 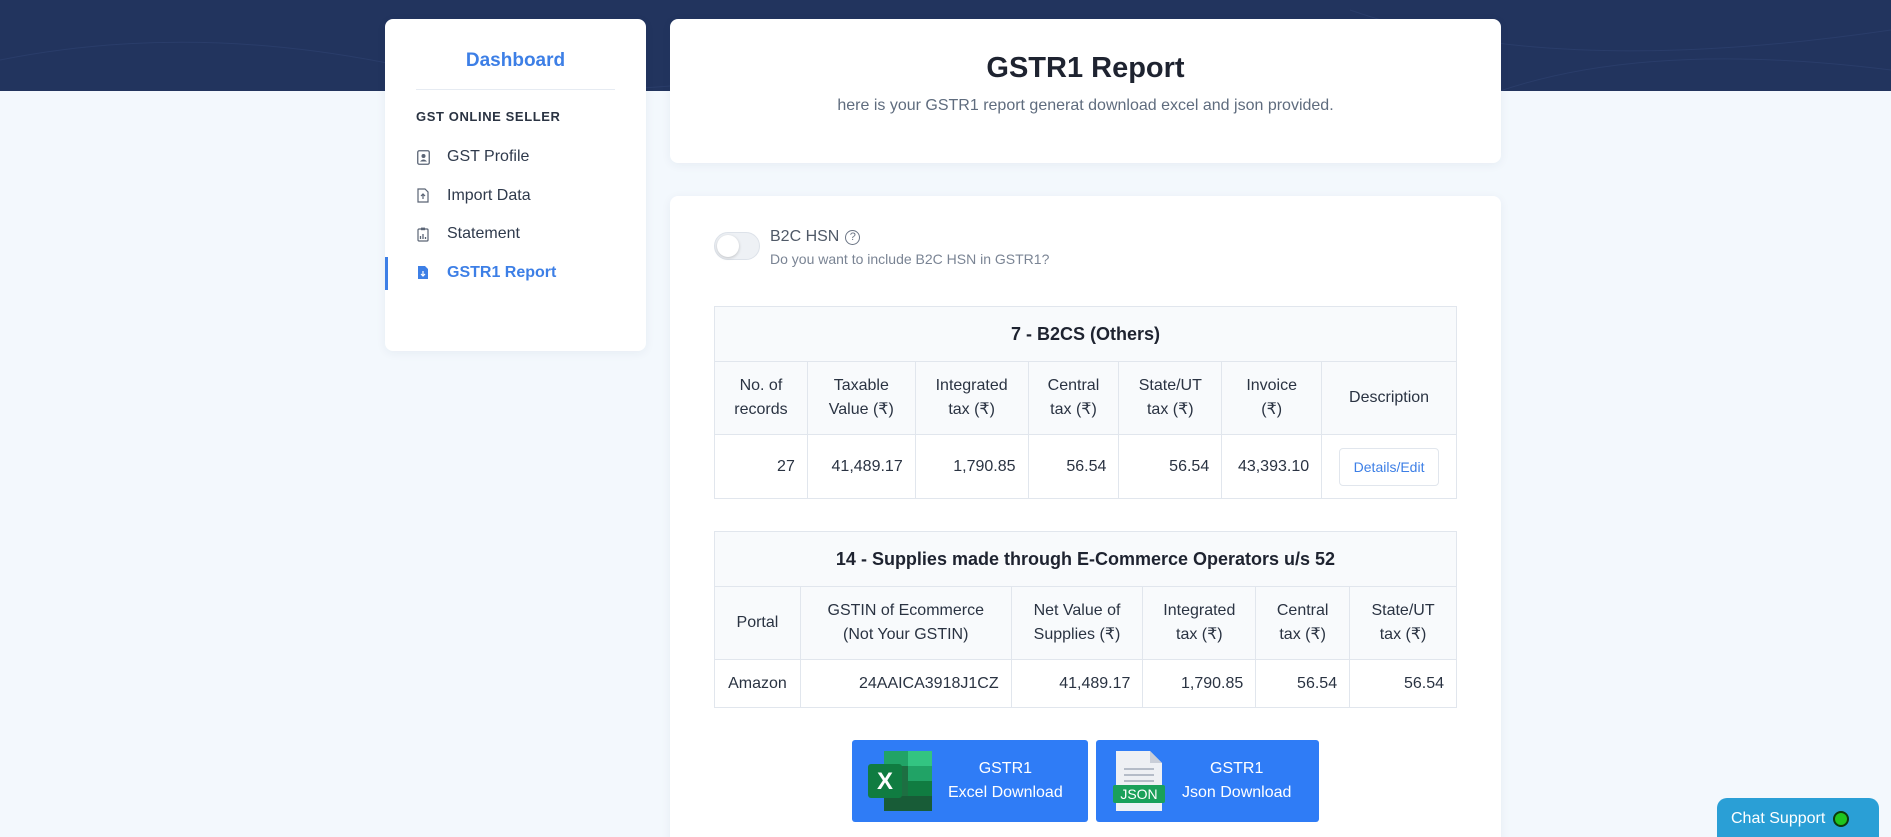 What do you see at coordinates (423, 234) in the screenshot?
I see `statement-icon` at bounding box center [423, 234].